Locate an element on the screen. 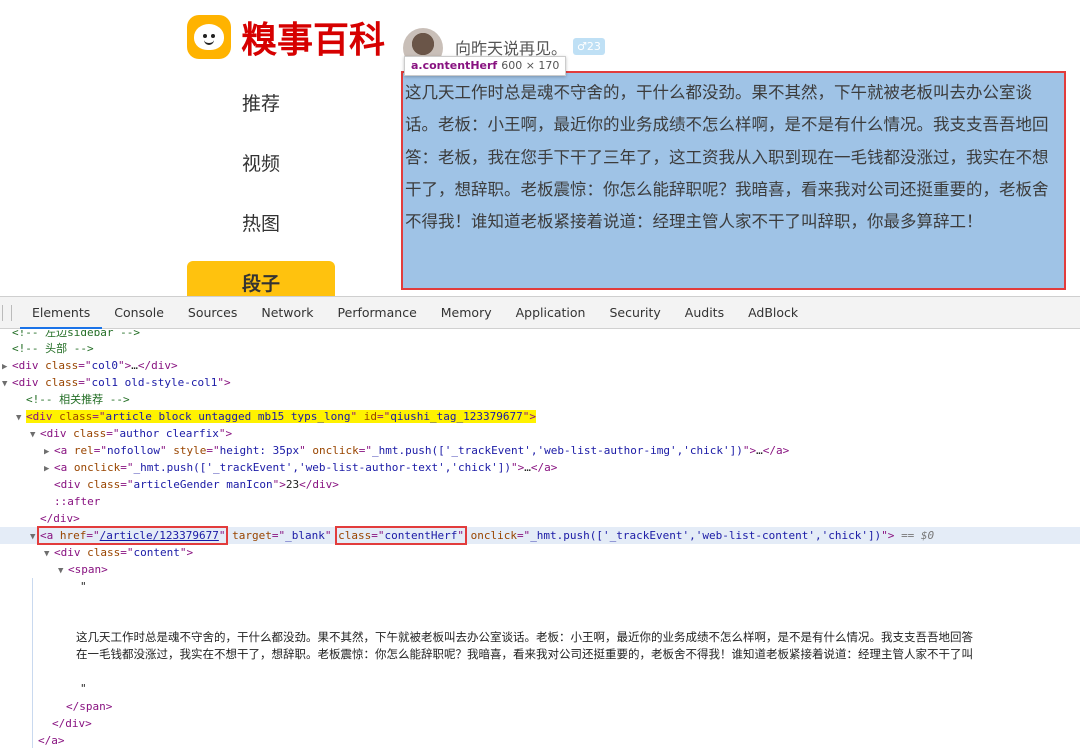  dom-node: </a> is located at coordinates (51, 740).